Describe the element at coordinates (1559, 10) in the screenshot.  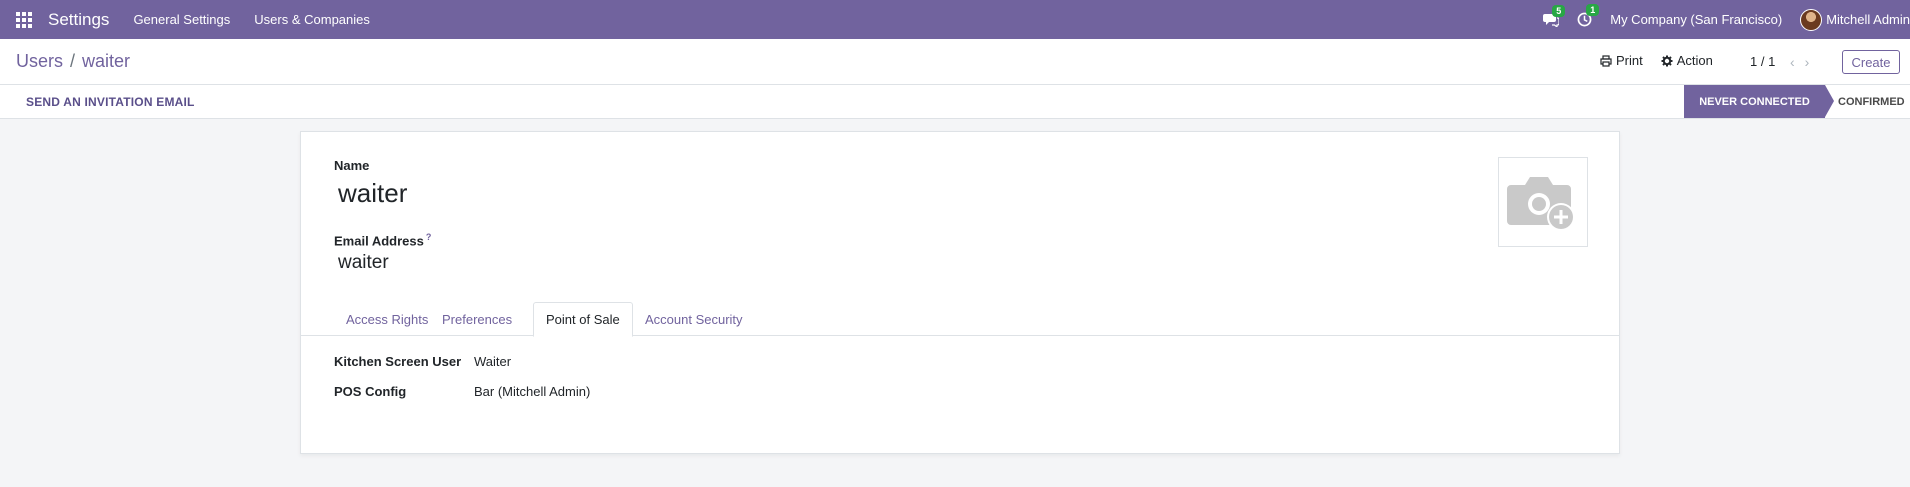
I see `messages-count-badge: 5` at that location.